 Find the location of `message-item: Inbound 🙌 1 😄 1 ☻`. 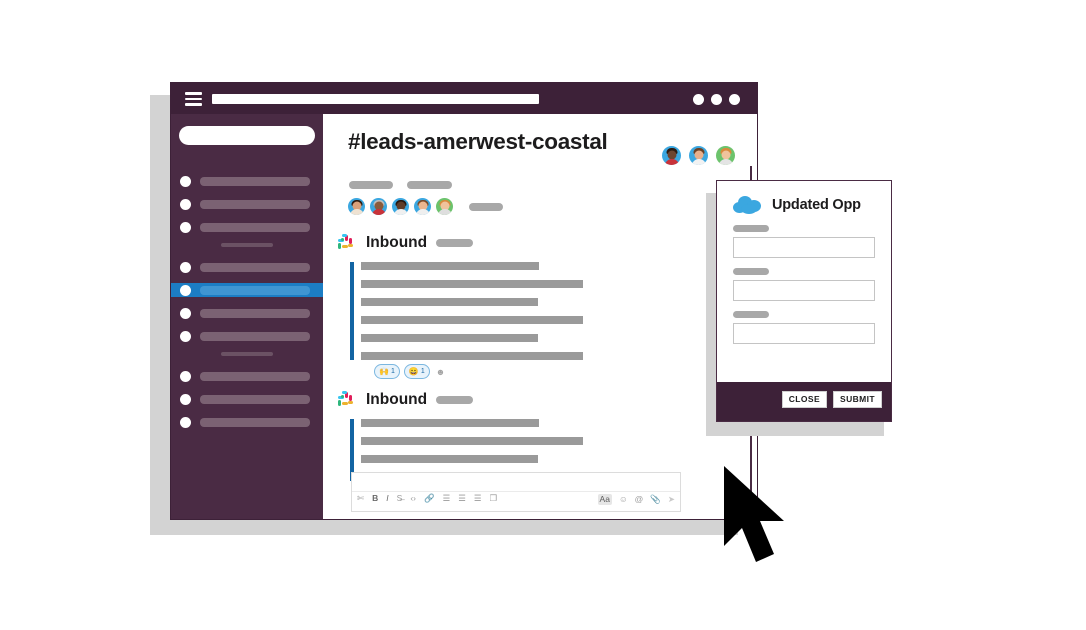

message-item: Inbound 🙌 1 😄 1 ☻ is located at coordinates (512, 305).